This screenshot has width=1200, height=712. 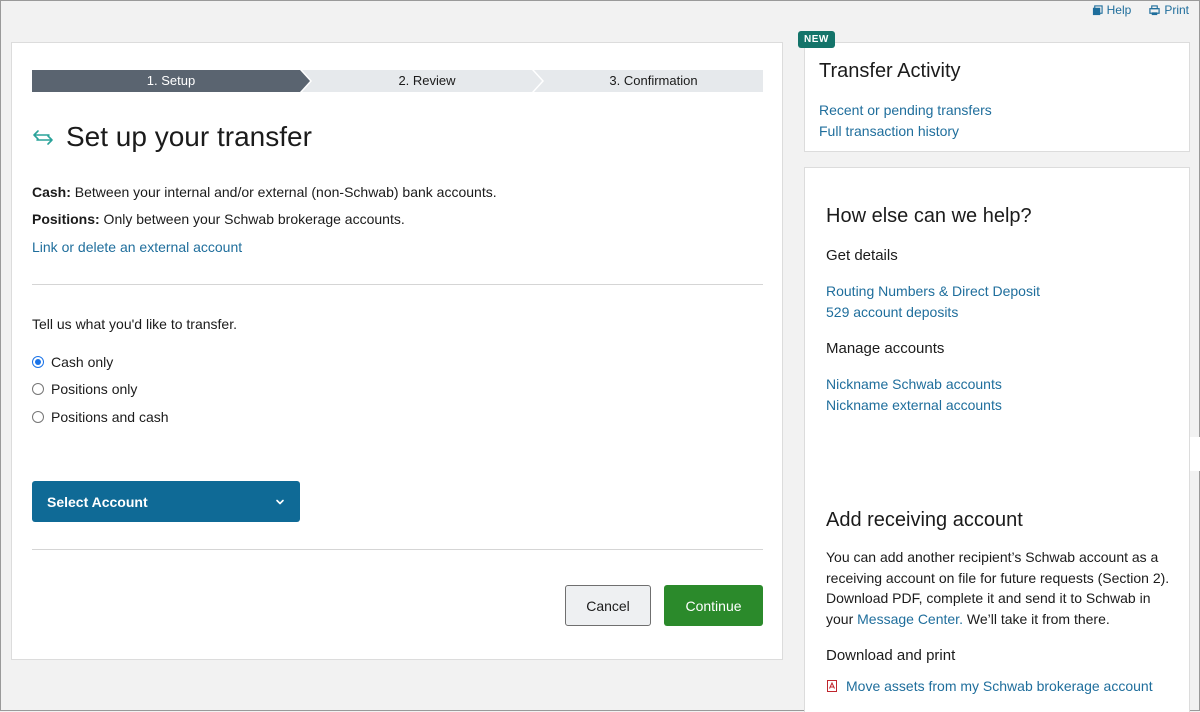 I want to click on print-link: Print, so click(x=1169, y=10).